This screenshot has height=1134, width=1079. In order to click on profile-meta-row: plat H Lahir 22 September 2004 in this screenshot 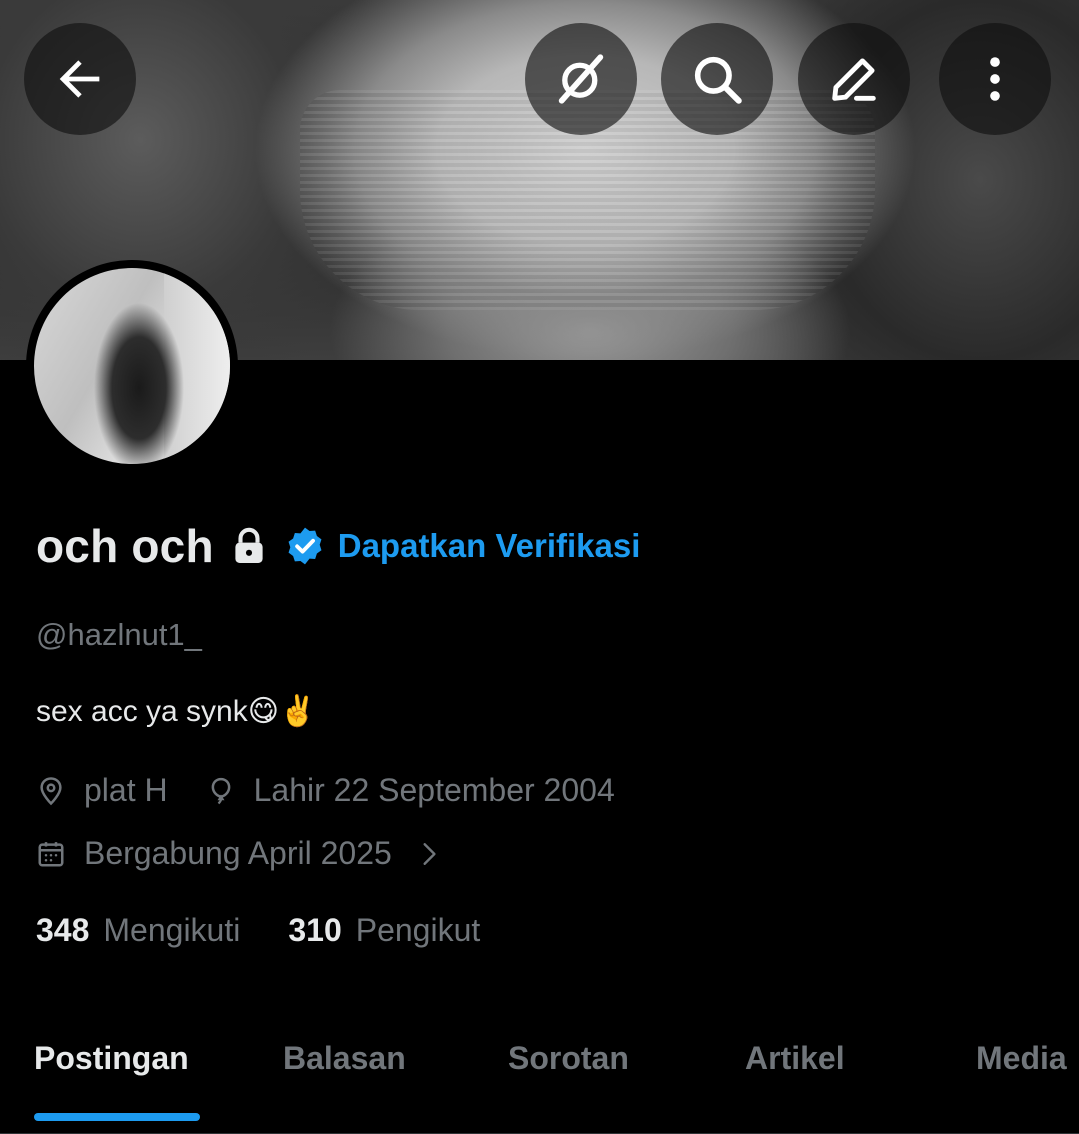, I will do `click(325, 790)`.